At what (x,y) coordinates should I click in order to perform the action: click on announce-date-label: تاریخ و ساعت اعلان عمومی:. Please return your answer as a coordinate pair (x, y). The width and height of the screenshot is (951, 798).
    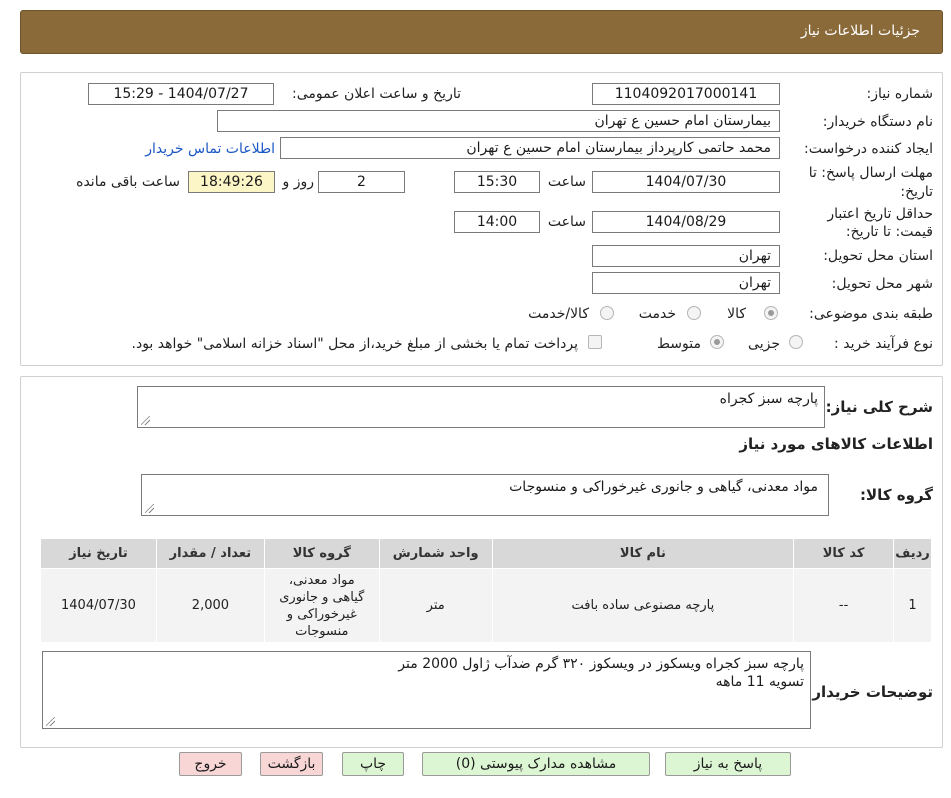
    Looking at the image, I should click on (376, 94).